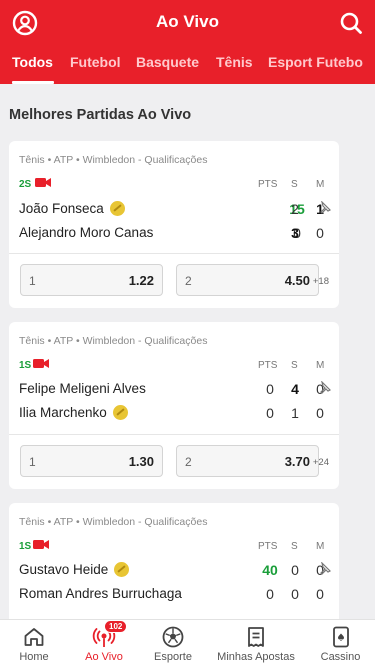  I want to click on set-status: 2S, so click(25, 184).